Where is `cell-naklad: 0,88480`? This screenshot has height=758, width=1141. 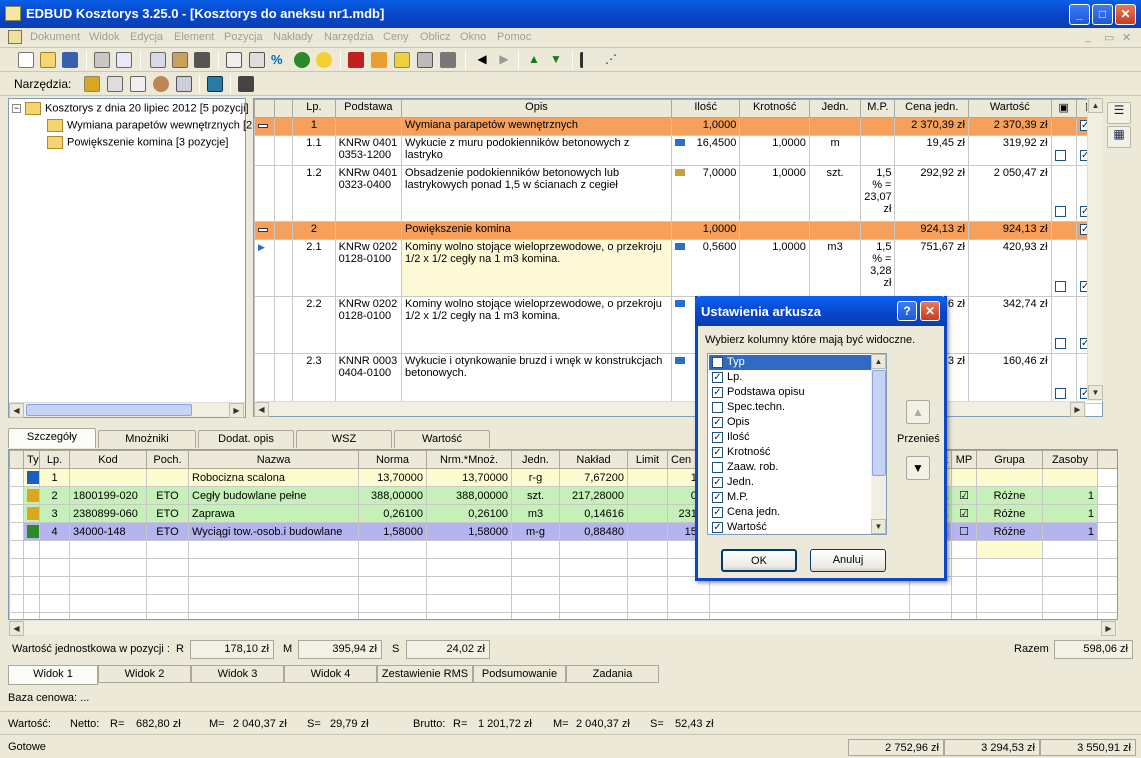 cell-naklad: 0,88480 is located at coordinates (593, 531).